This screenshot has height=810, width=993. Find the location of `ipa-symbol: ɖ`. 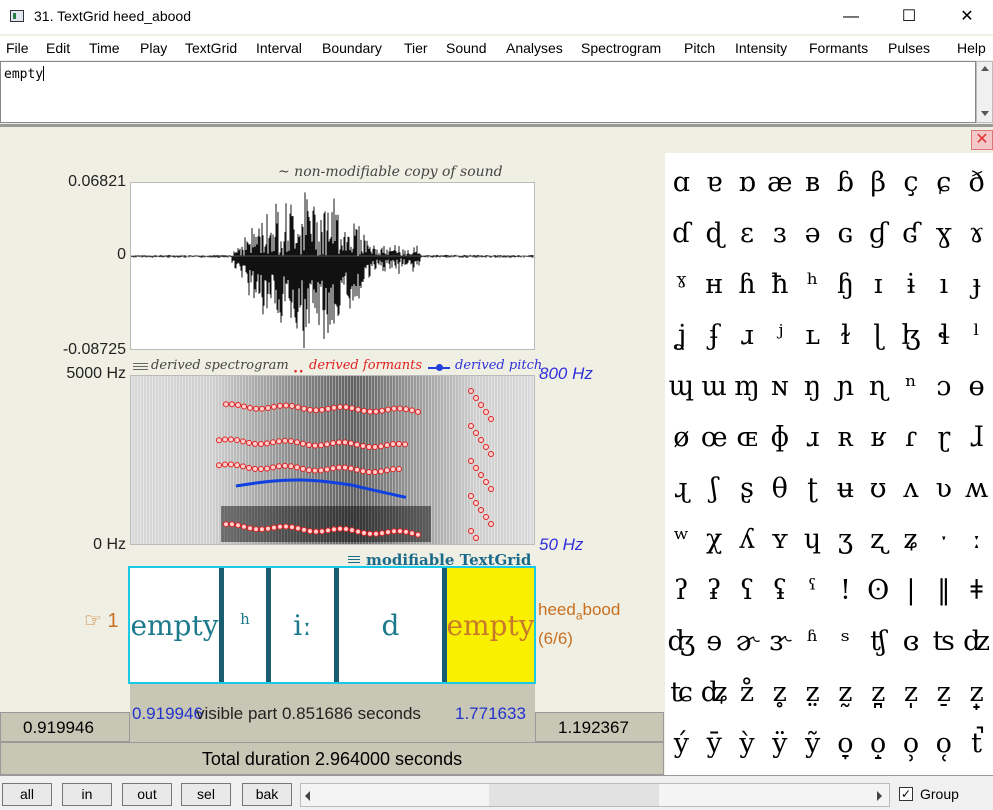

ipa-symbol: ɖ is located at coordinates (714, 233).